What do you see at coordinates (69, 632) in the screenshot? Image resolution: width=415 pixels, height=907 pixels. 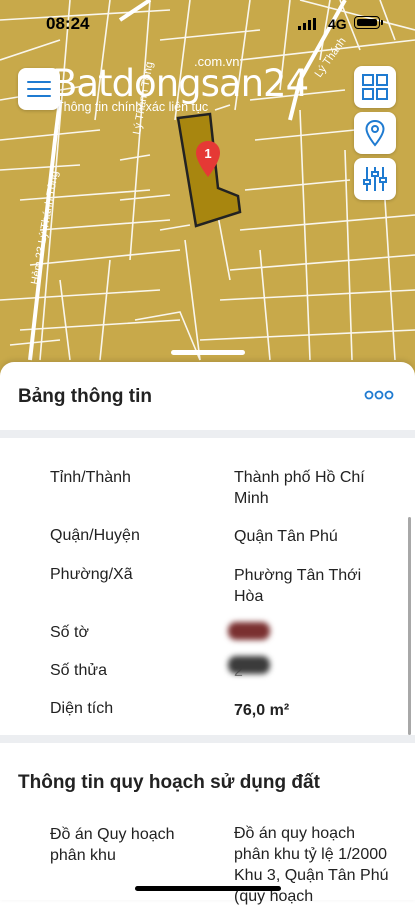 I see `row-label-sheet-number: Số tờ` at bounding box center [69, 632].